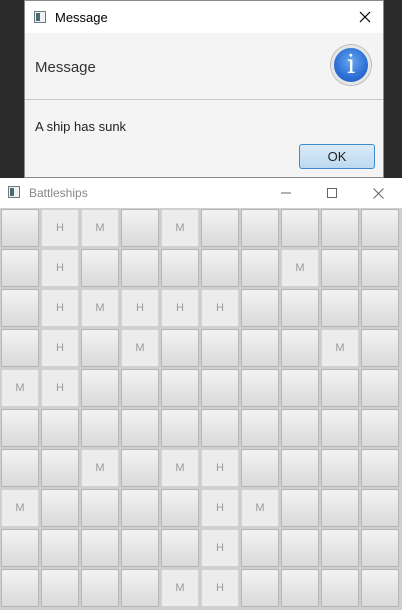  Describe the element at coordinates (332, 193) in the screenshot. I see `maximize-button` at that location.